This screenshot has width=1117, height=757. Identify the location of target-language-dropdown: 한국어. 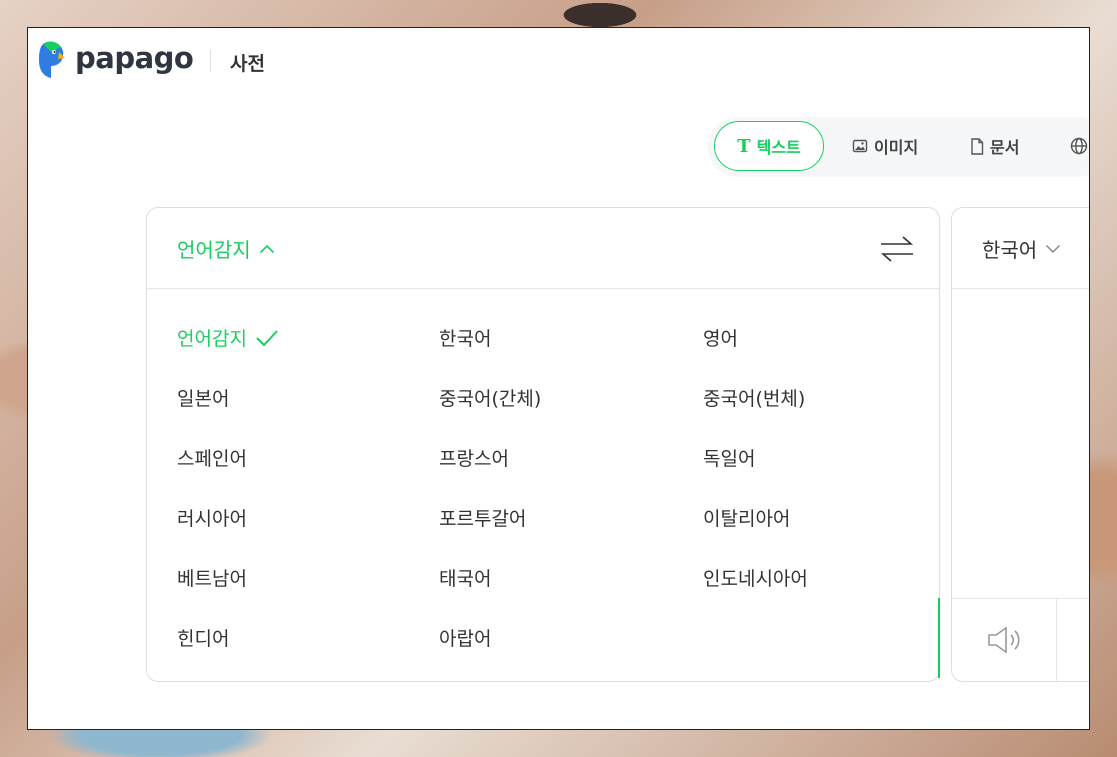
(1021, 248).